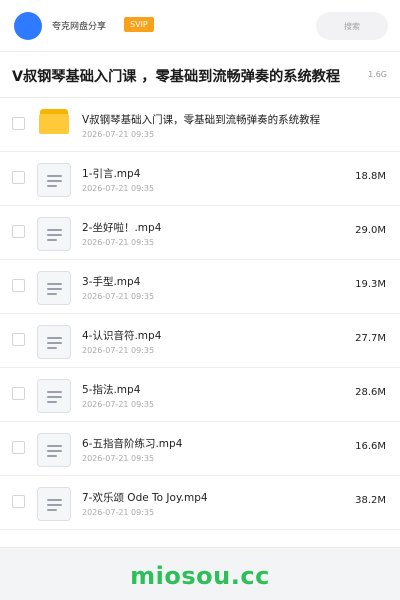 Image resolution: width=400 pixels, height=600 pixels. What do you see at coordinates (145, 497) in the screenshot?
I see `file-name: 7-欢乐颂 Ode To Joy.mp4` at bounding box center [145, 497].